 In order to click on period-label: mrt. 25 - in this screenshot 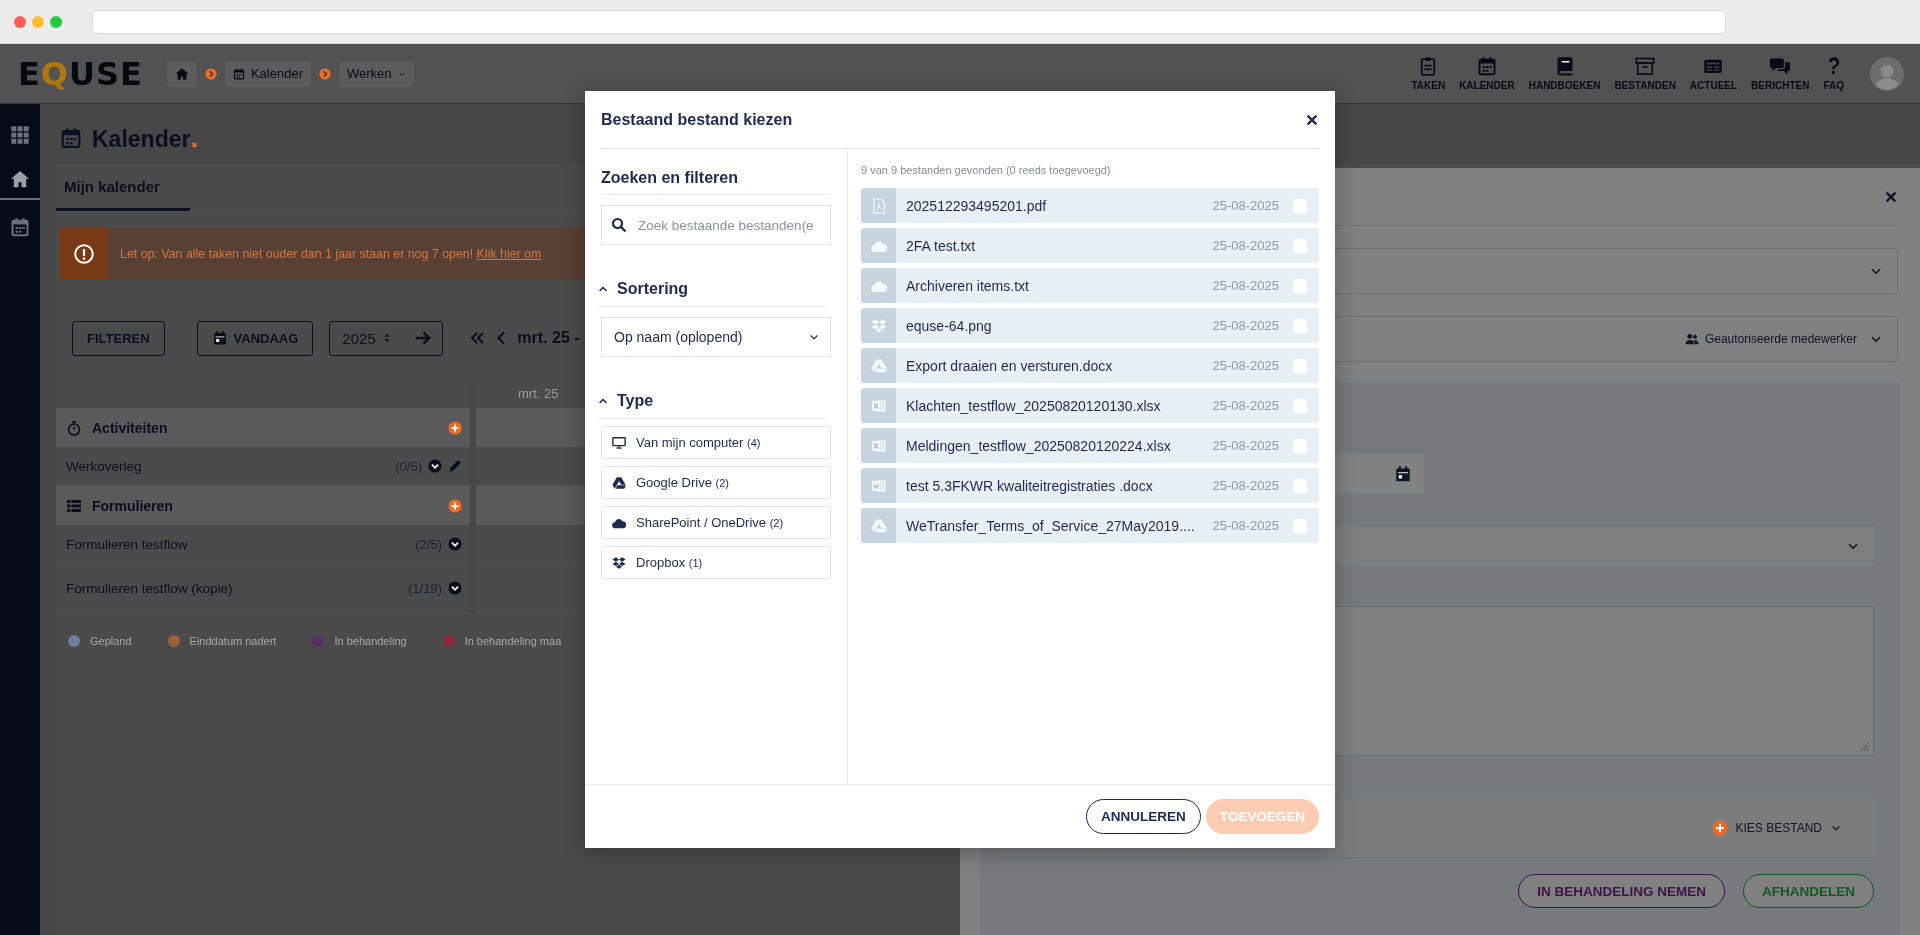, I will do `click(548, 338)`.